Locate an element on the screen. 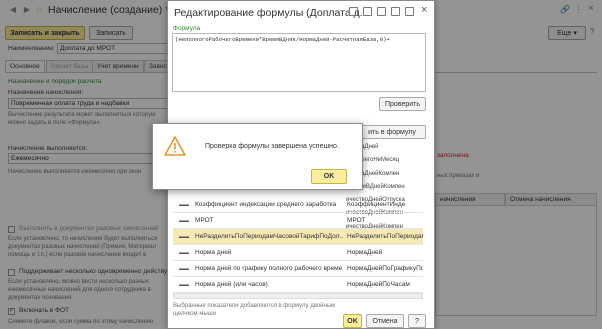 The height and width of the screenshot is (329, 602). one-time-checkbox is located at coordinates (11, 229).